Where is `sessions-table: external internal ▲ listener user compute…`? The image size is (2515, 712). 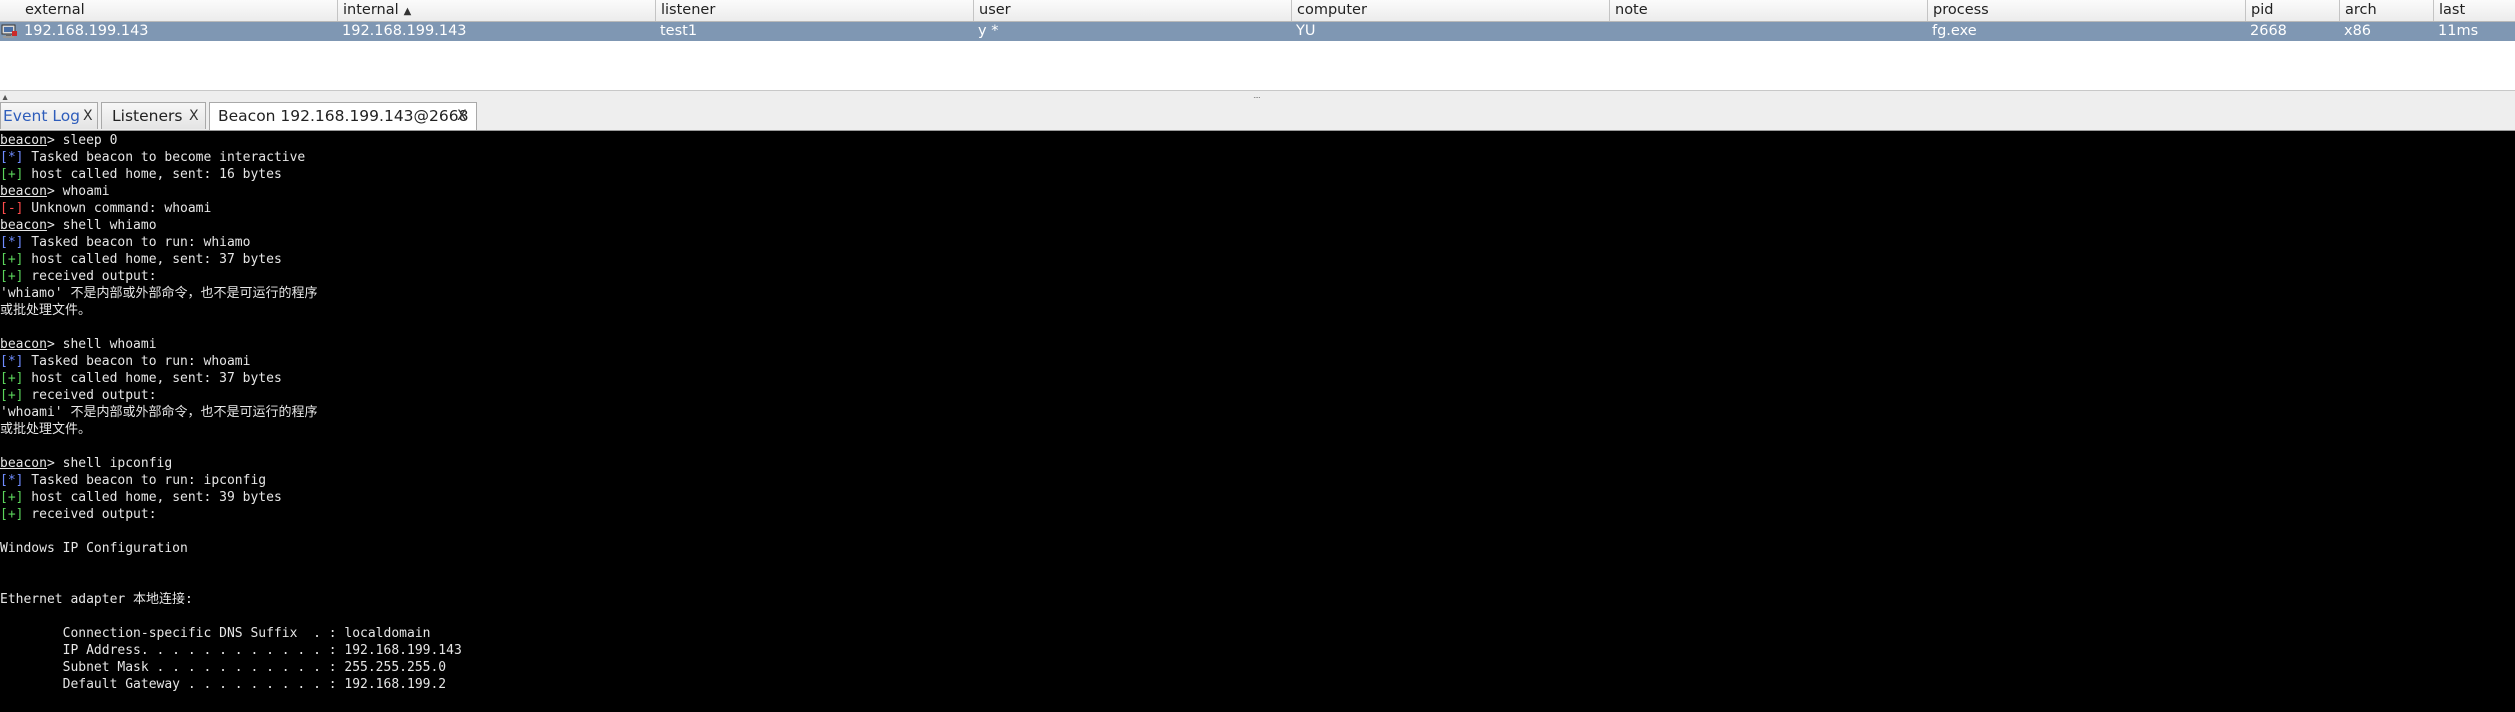 sessions-table: external internal ▲ listener user compute… is located at coordinates (1257, 45).